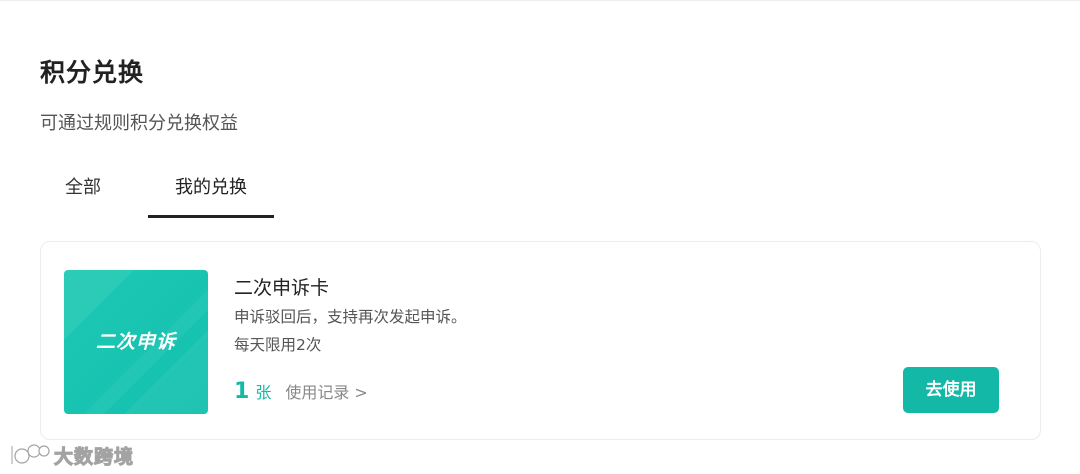  What do you see at coordinates (92, 72) in the screenshot?
I see `page-title: 积分兑换` at bounding box center [92, 72].